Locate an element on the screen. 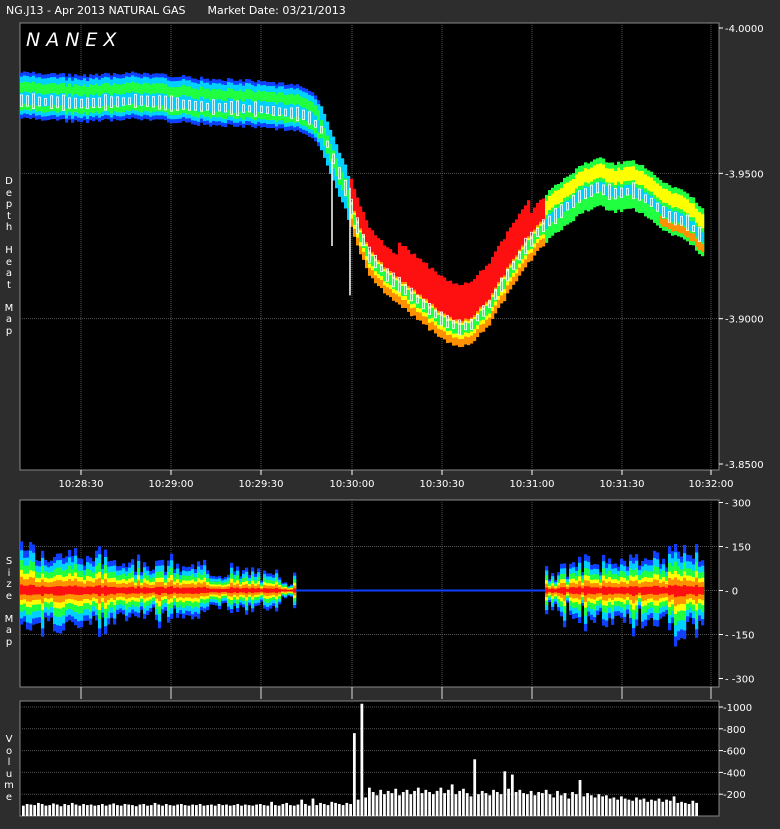  volume-y-axis: -1000 -800 -600 -400 -200 is located at coordinates (735, 752).